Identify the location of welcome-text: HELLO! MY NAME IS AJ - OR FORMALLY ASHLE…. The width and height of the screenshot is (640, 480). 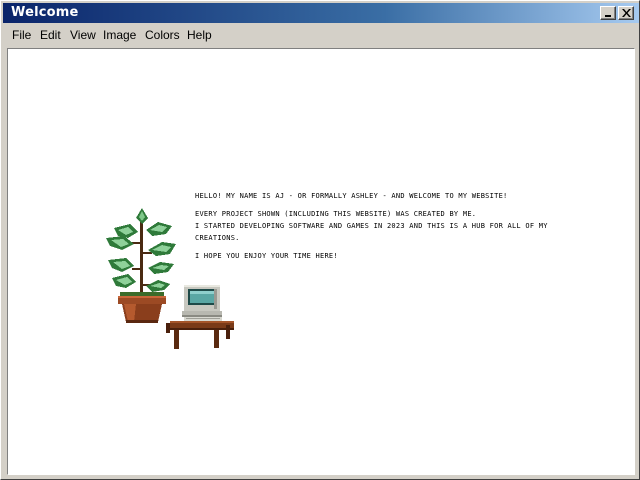
(375, 229).